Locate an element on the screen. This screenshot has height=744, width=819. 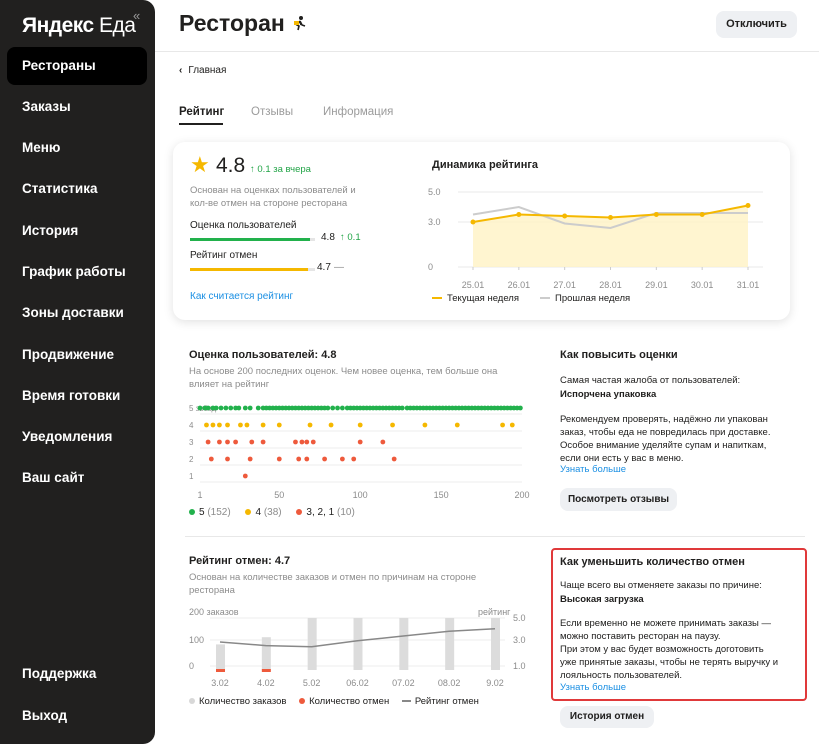
reduce-title: Как уменьшить количество отмен is located at coordinates (652, 562).